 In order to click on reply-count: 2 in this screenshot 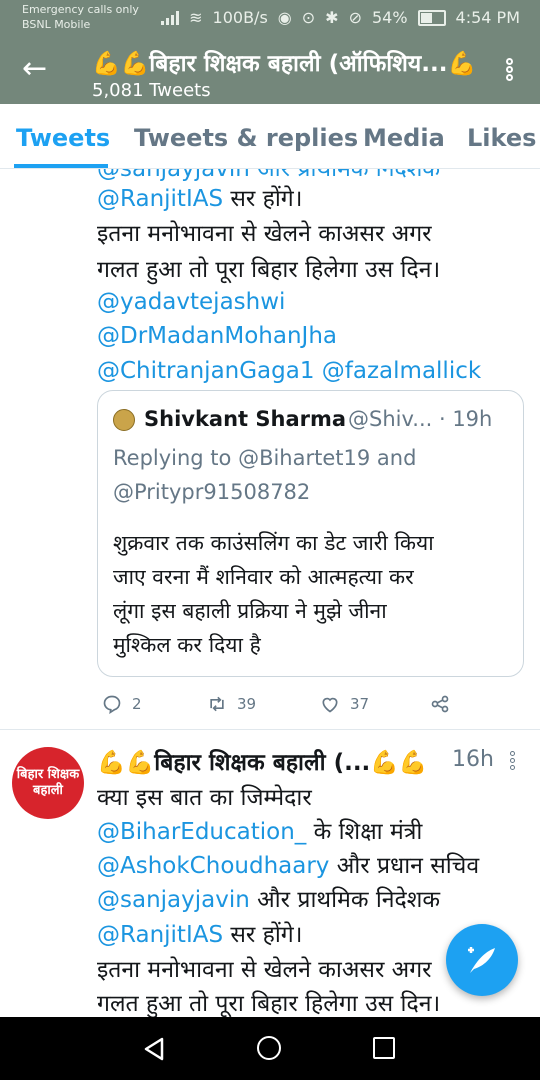, I will do `click(137, 704)`.